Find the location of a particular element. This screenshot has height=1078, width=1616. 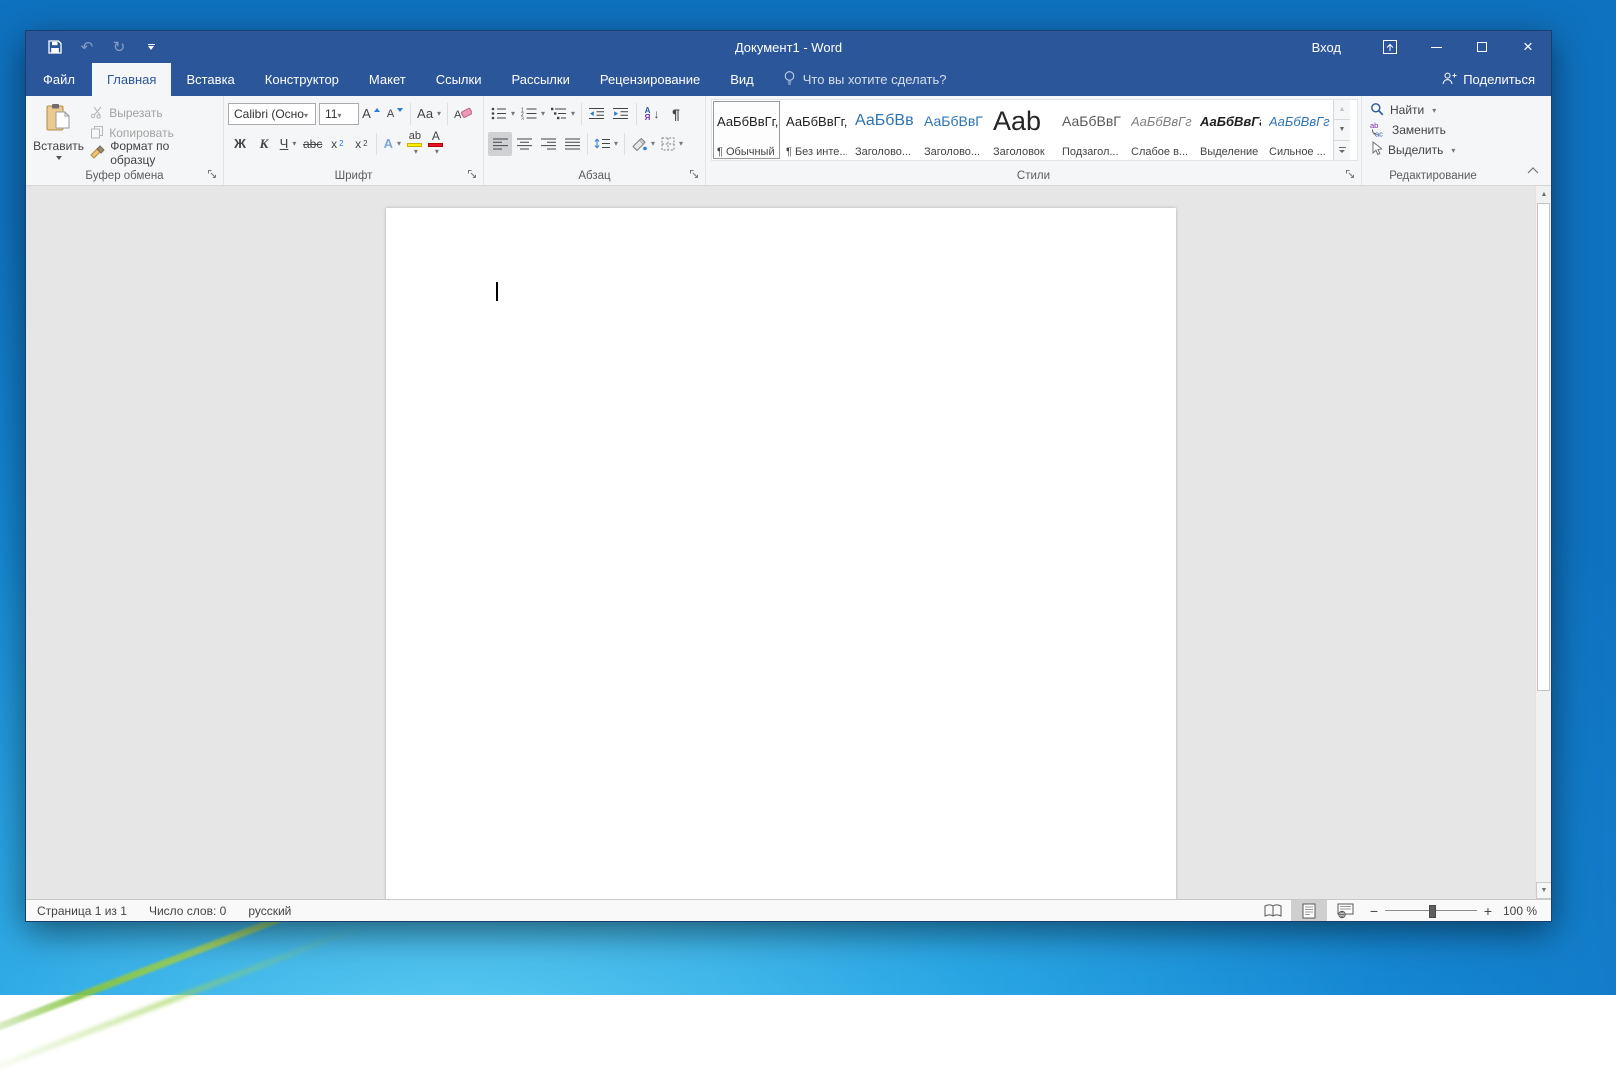

paragraph-dialog-launcher is located at coordinates (694, 174).